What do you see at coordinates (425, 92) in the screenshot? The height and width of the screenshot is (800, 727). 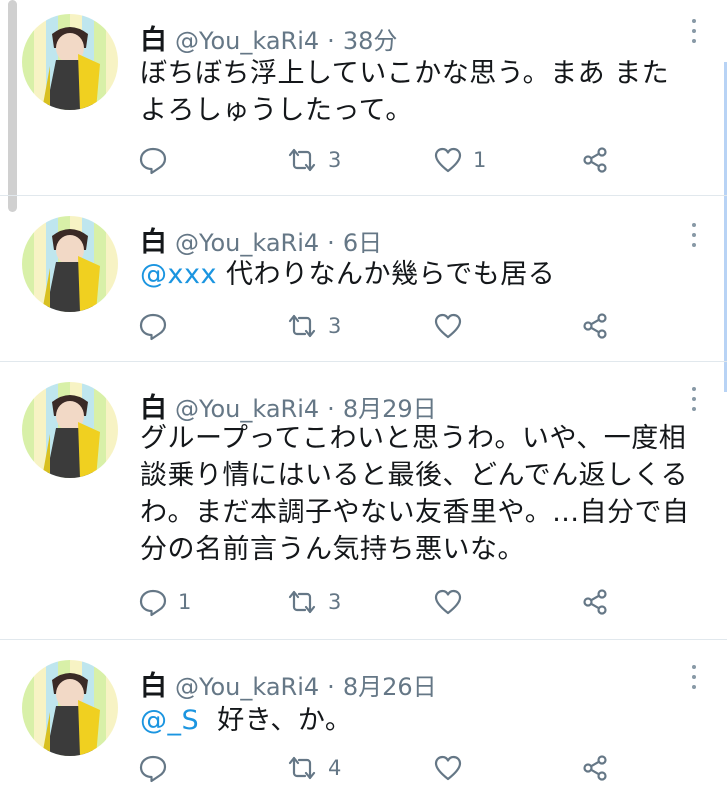 I see `tweet-text: ぼちぼち浮上していこかな思う。まあ また よろしゅうしたって。` at bounding box center [425, 92].